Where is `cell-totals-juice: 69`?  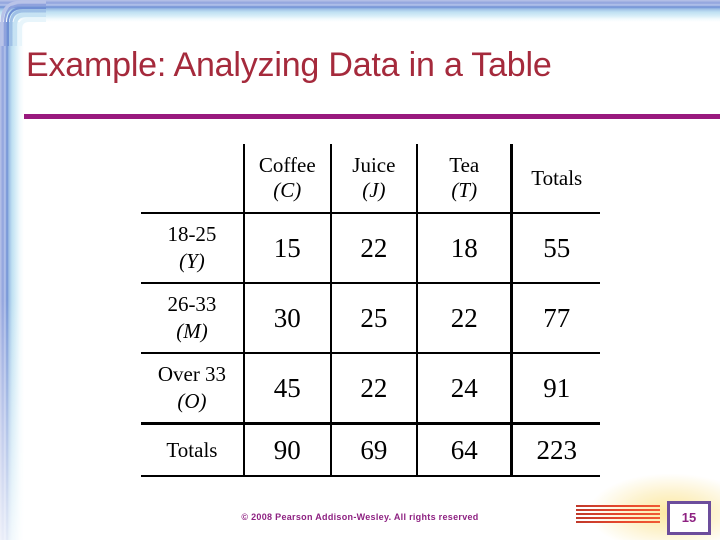 cell-totals-juice: 69 is located at coordinates (373, 449).